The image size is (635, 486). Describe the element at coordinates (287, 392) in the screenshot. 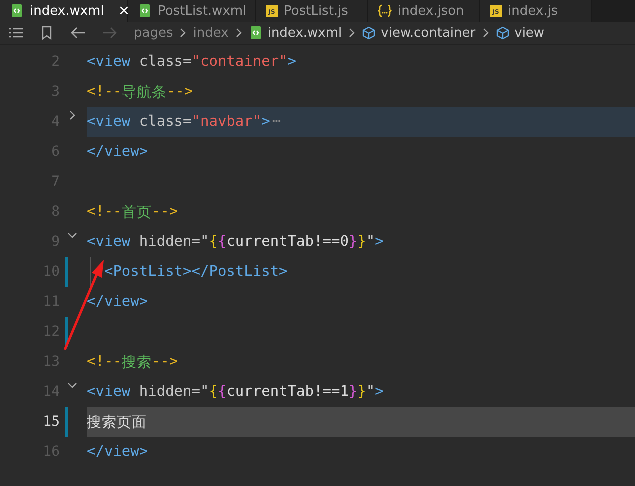

I see `code-token: currentTab!==1` at that location.